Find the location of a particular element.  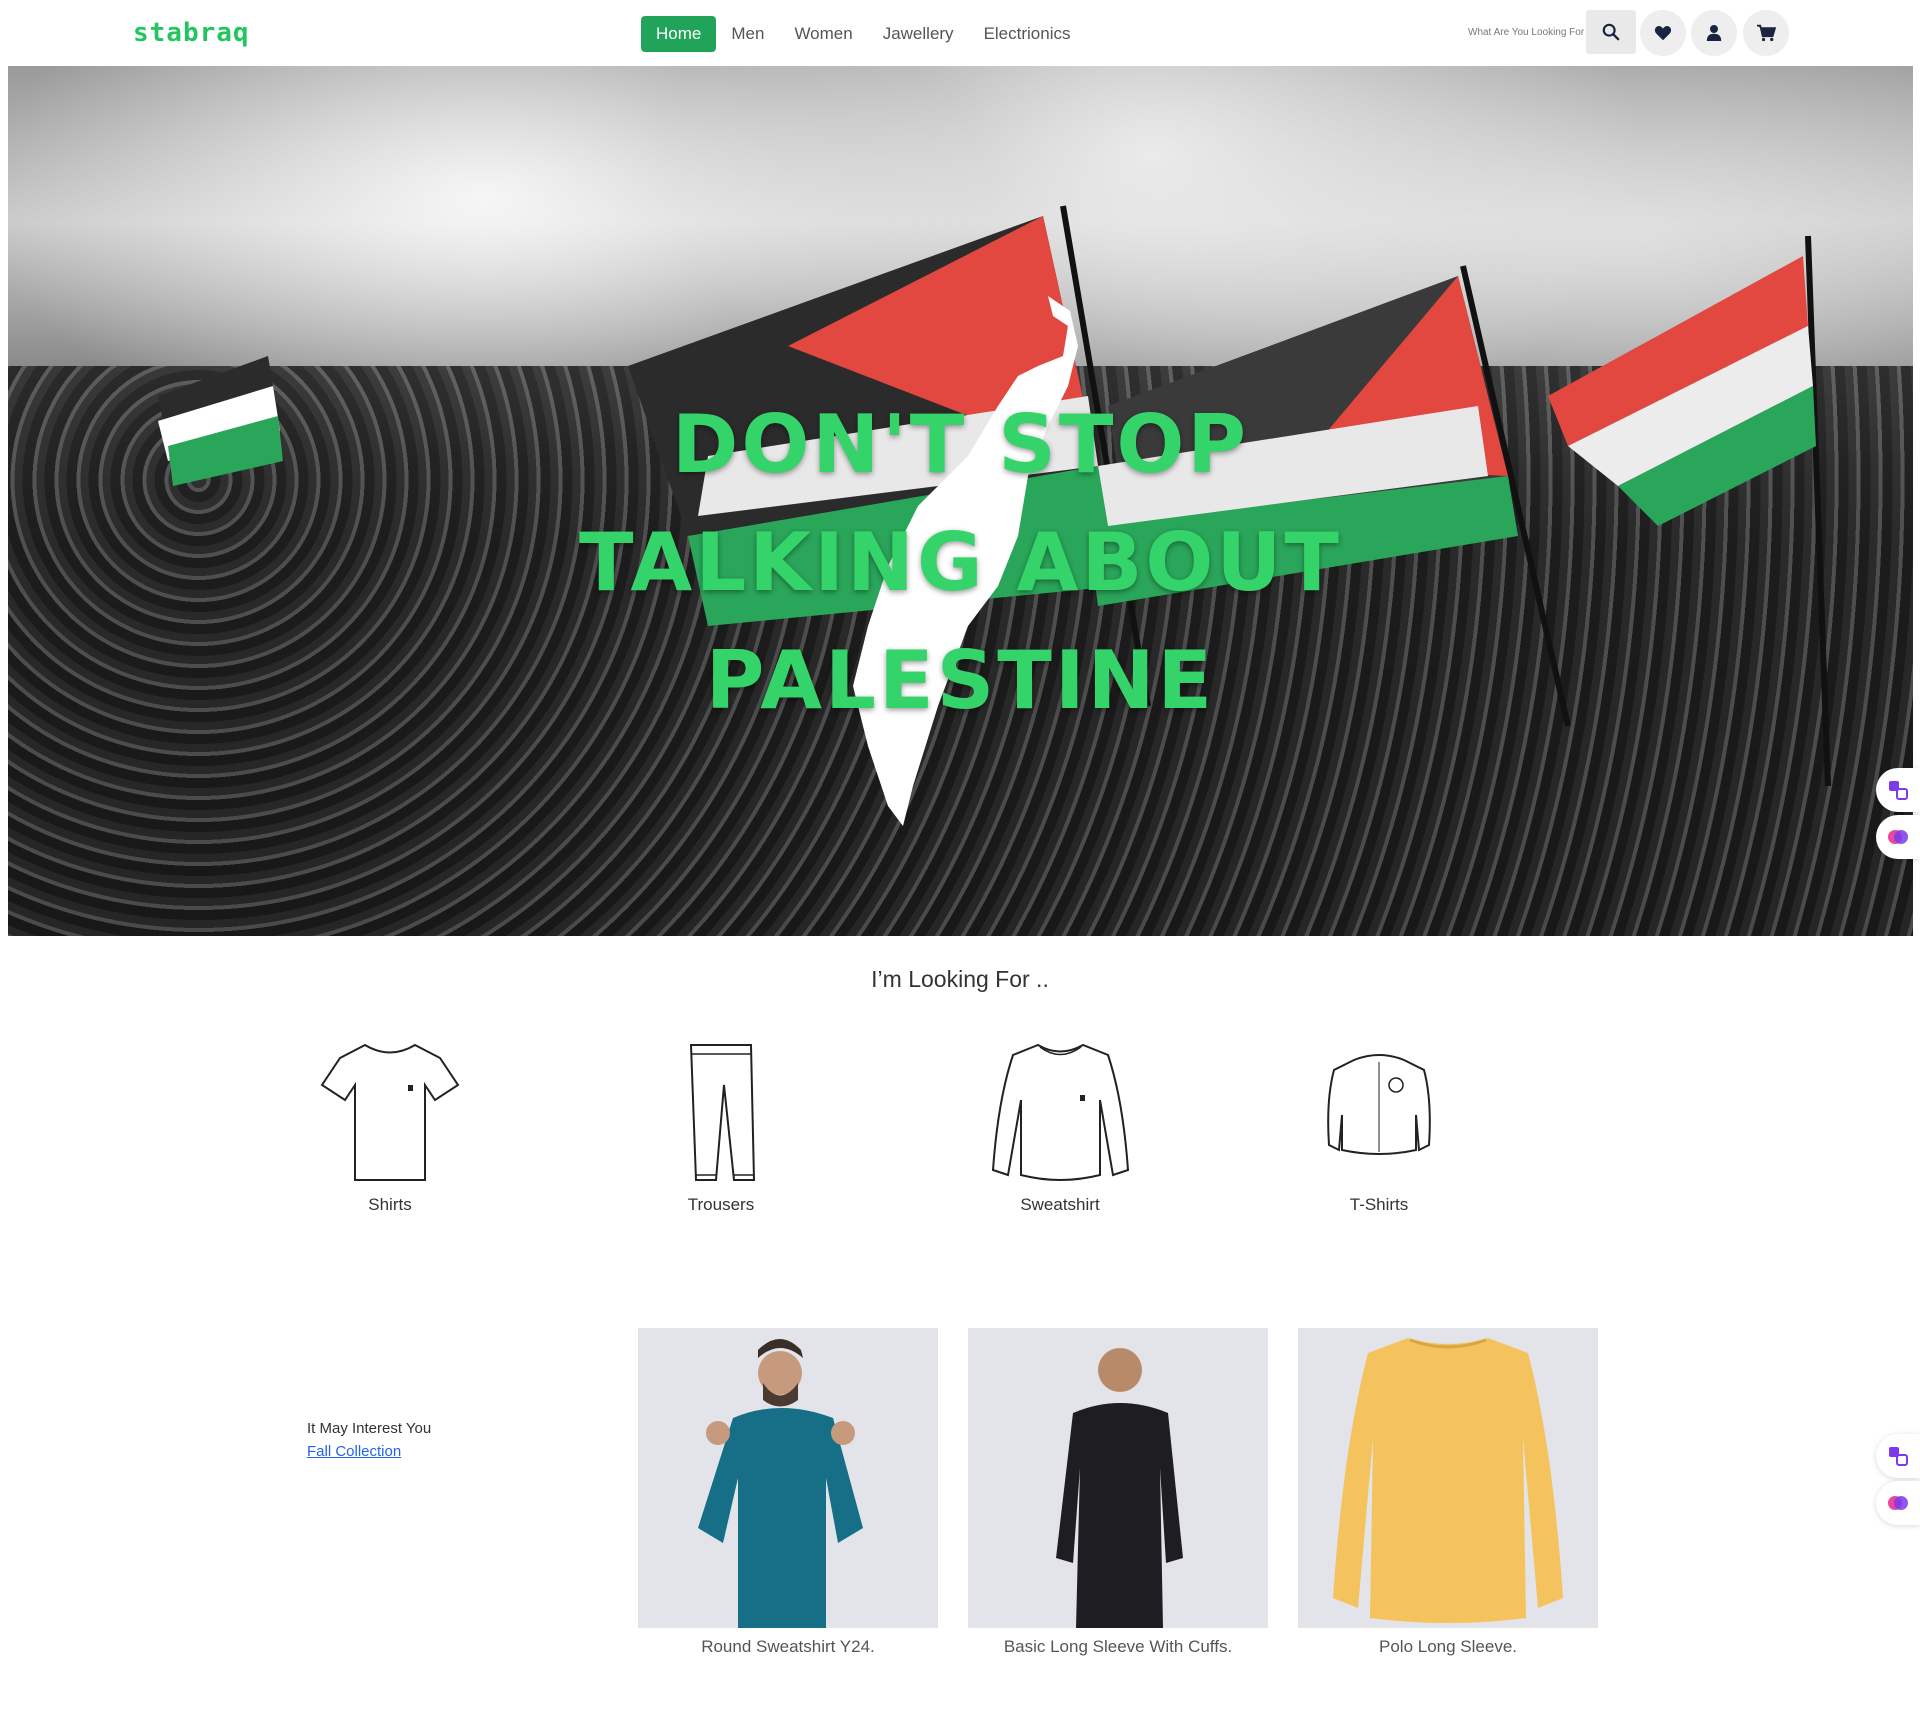

product-card: Polo Long Sleeve. is located at coordinates (1448, 1492).